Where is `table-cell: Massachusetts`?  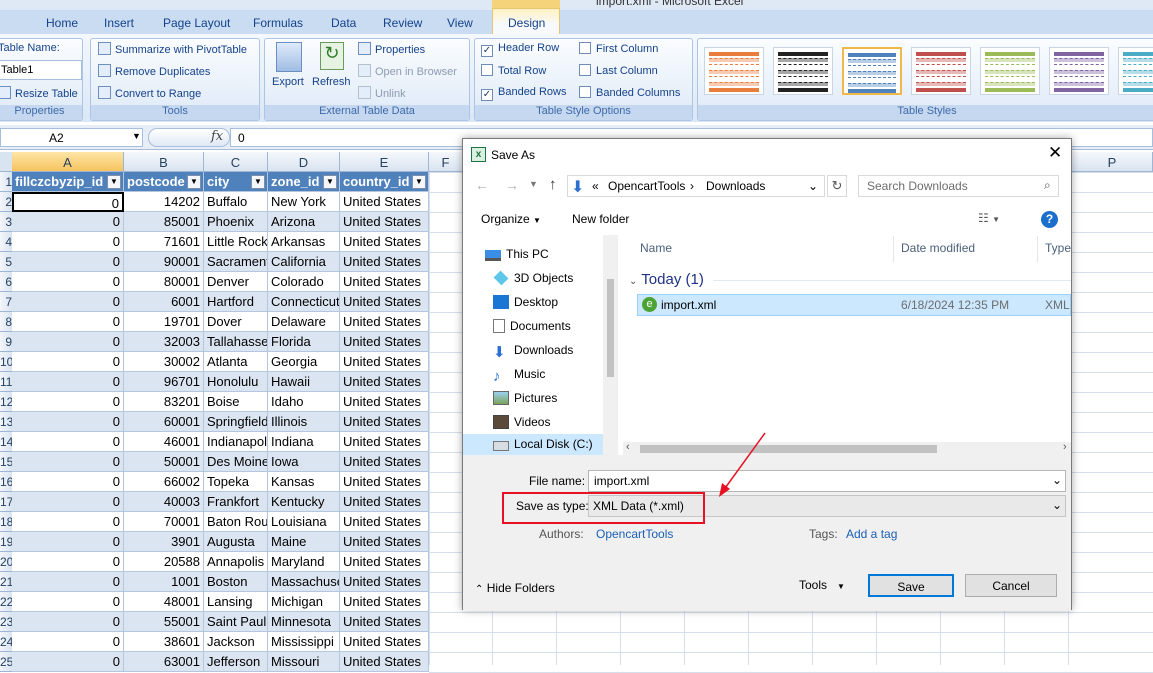 table-cell: Massachusetts is located at coordinates (304, 582).